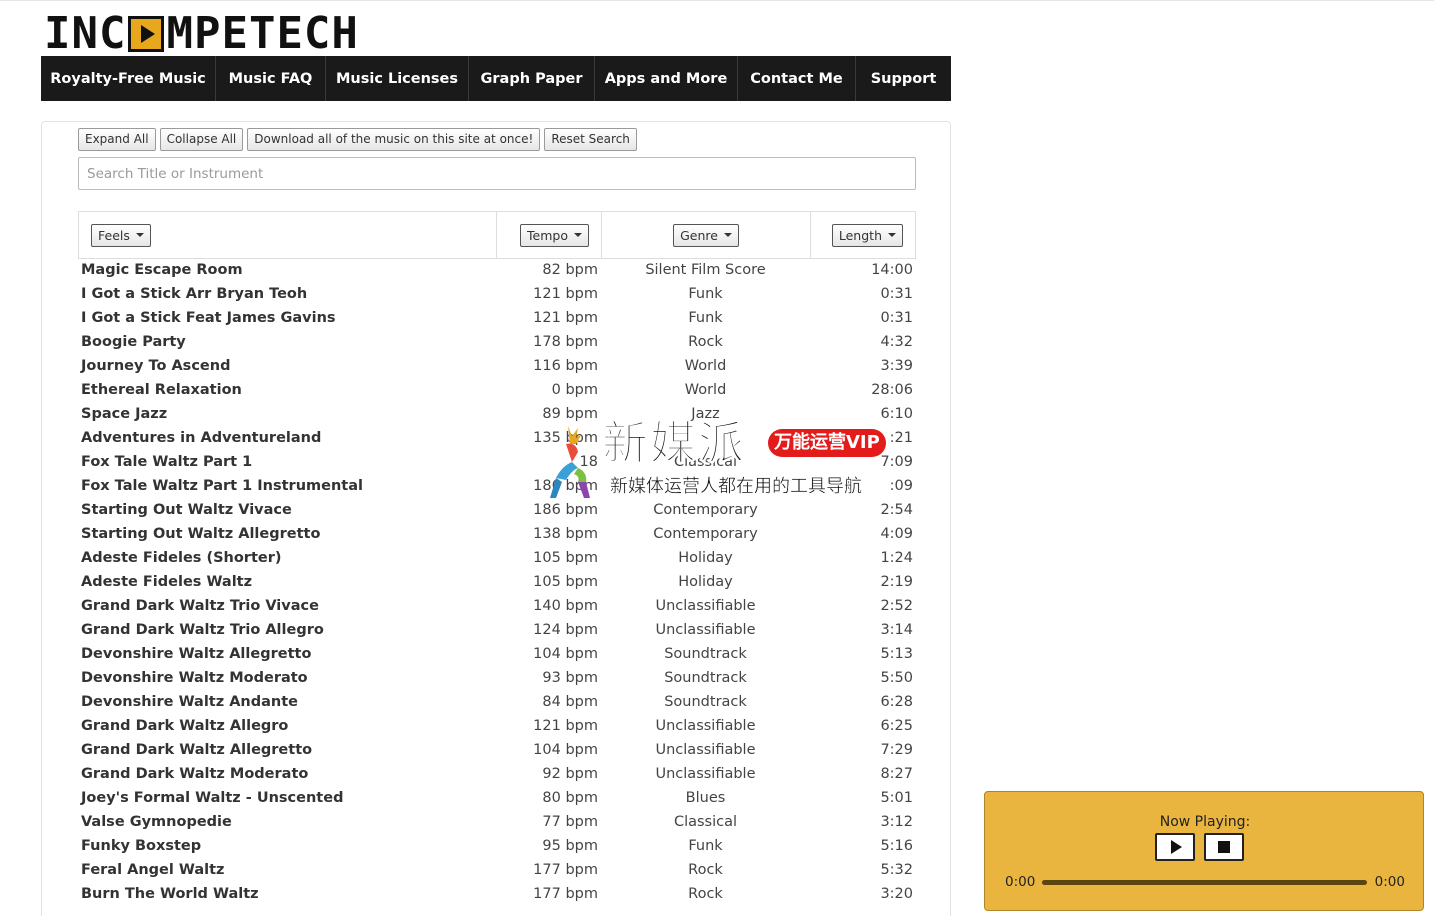 The height and width of the screenshot is (916, 1434). Describe the element at coordinates (896, 750) in the screenshot. I see `track-length: 7:29` at that location.